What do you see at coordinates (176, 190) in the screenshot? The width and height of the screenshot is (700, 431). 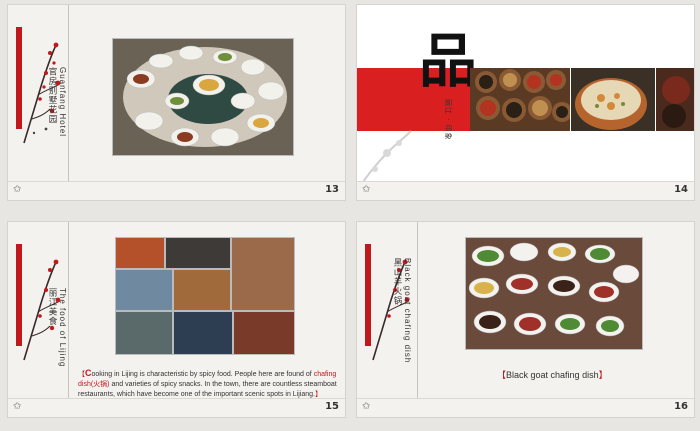 I see `slide-footer: ✩ 13` at bounding box center [176, 190].